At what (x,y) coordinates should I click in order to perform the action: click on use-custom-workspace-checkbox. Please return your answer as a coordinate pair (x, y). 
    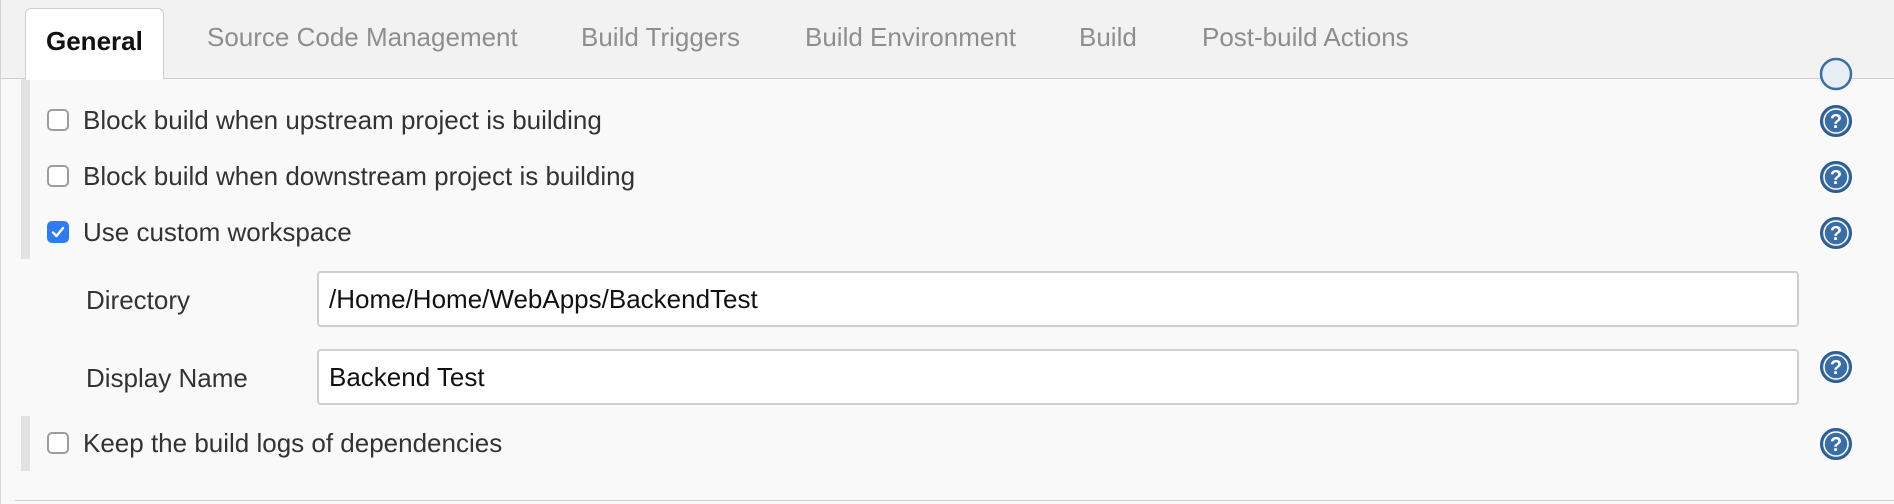
    Looking at the image, I should click on (58, 232).